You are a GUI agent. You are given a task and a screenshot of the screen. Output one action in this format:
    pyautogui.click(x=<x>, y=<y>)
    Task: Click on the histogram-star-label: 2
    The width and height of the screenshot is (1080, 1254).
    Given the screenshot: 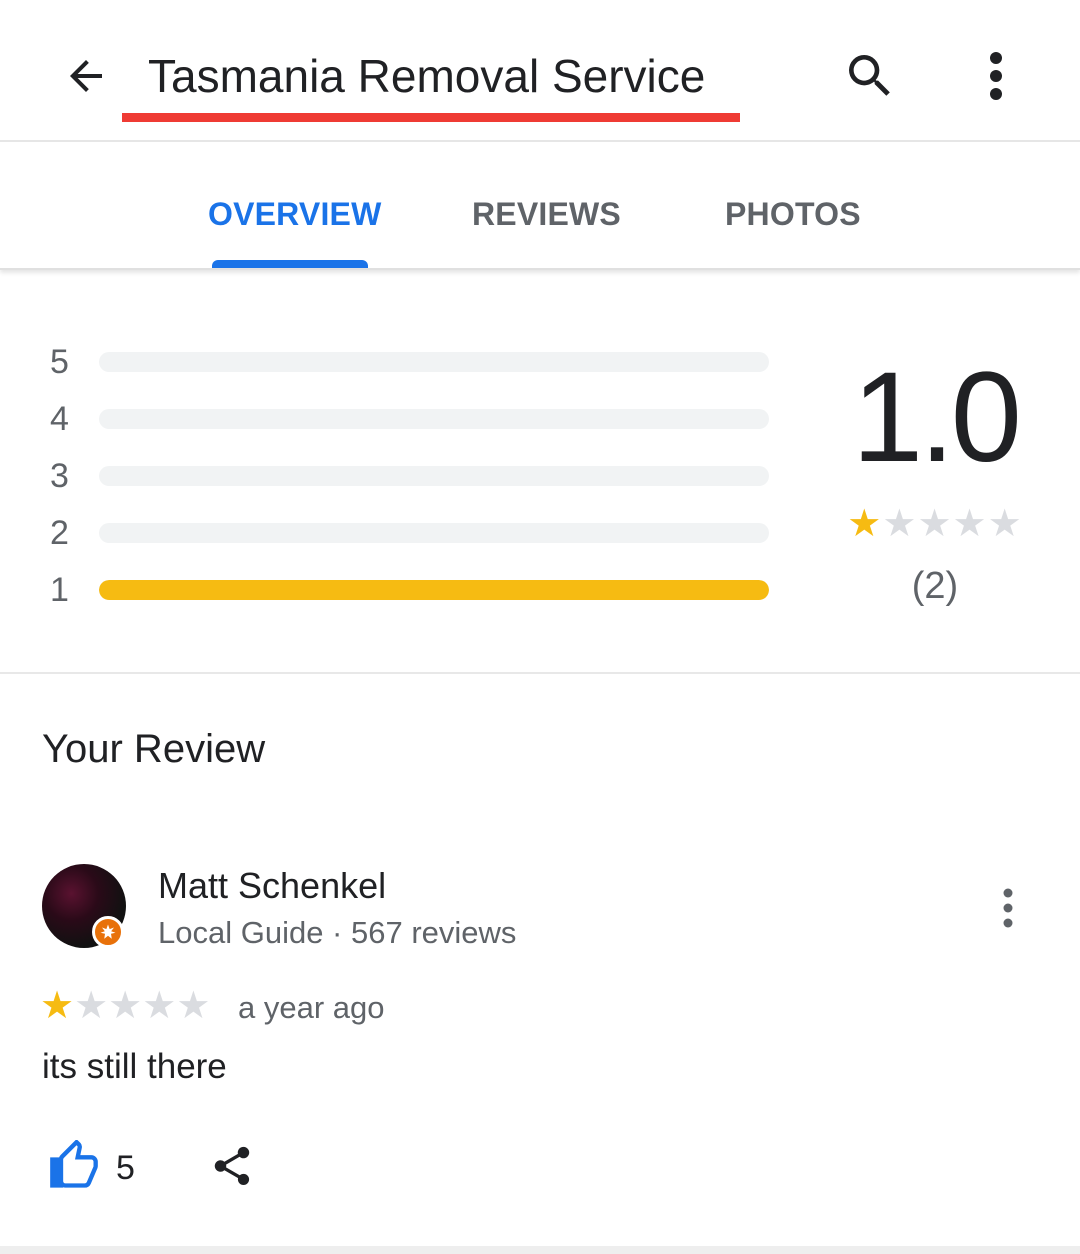 What is the action you would take?
    pyautogui.click(x=59, y=533)
    